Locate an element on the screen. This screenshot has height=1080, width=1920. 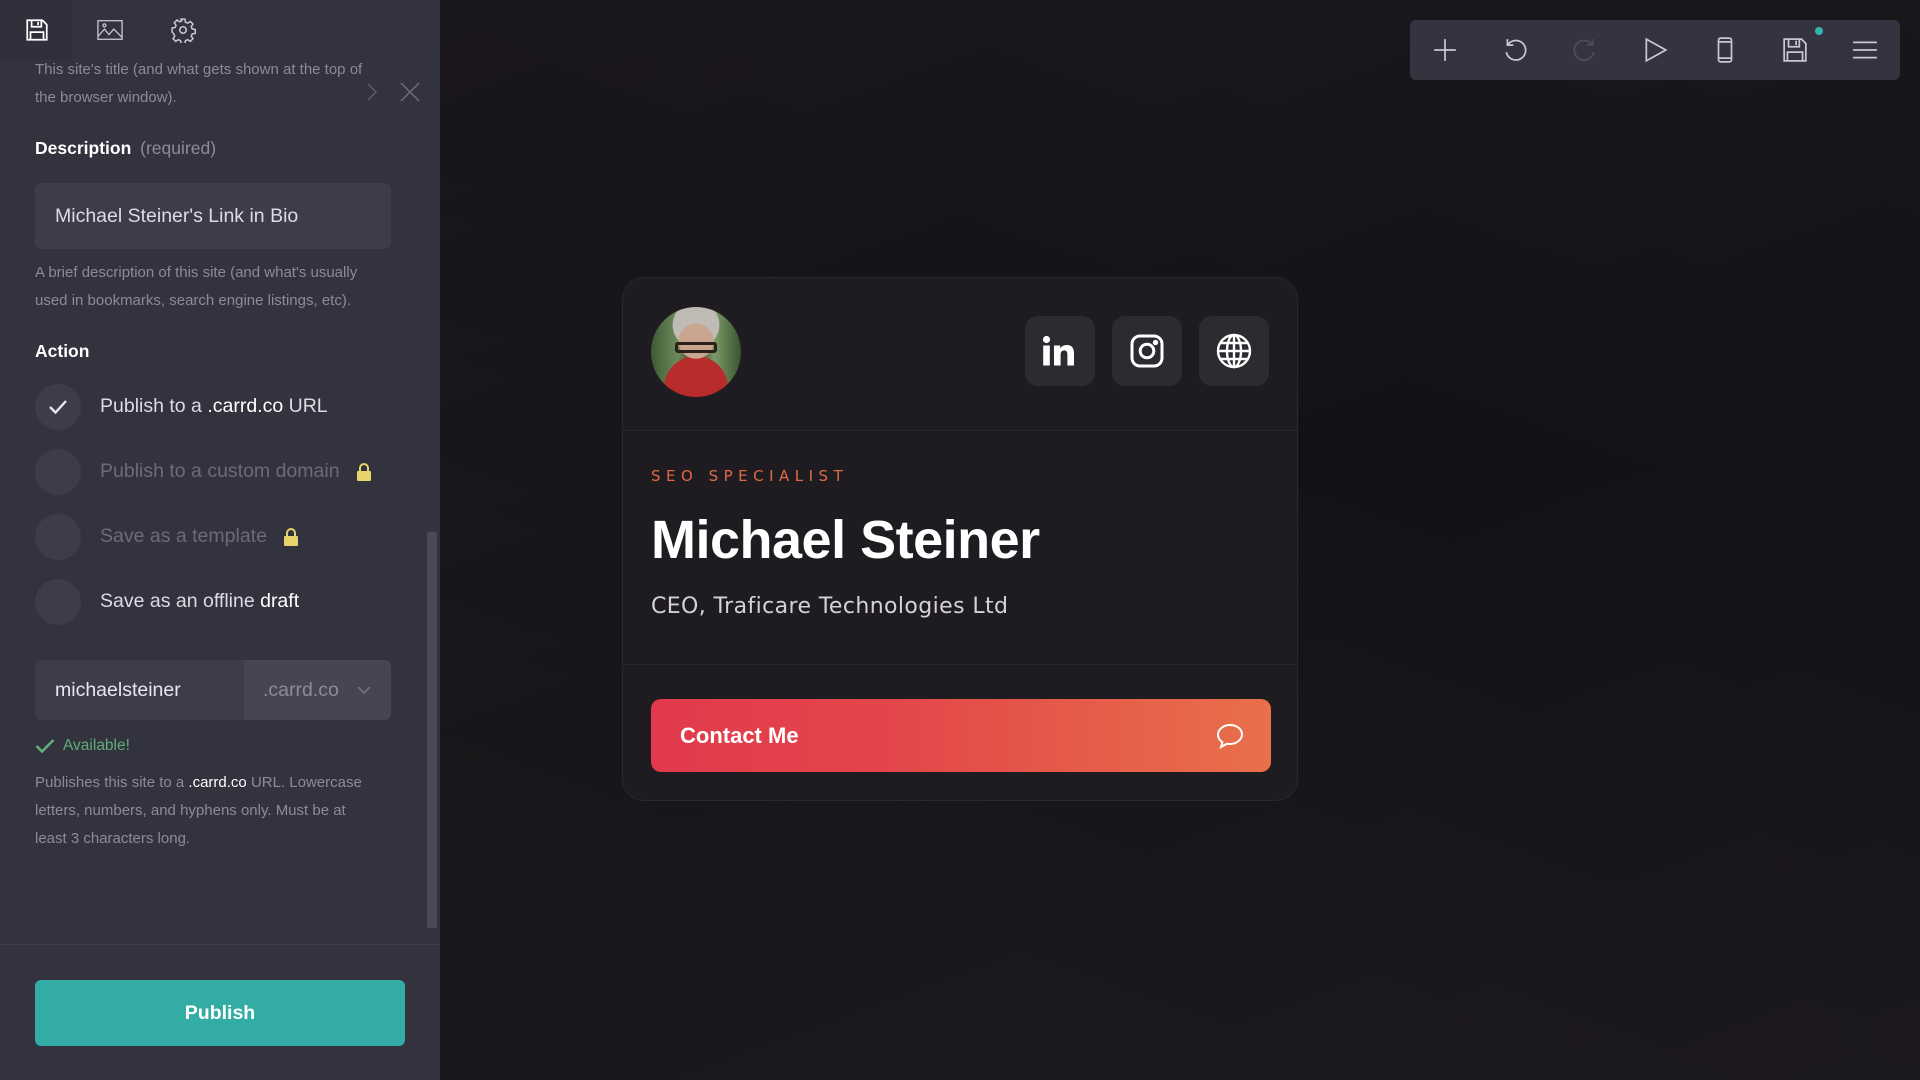
avatar-detail is located at coordinates (696, 347).